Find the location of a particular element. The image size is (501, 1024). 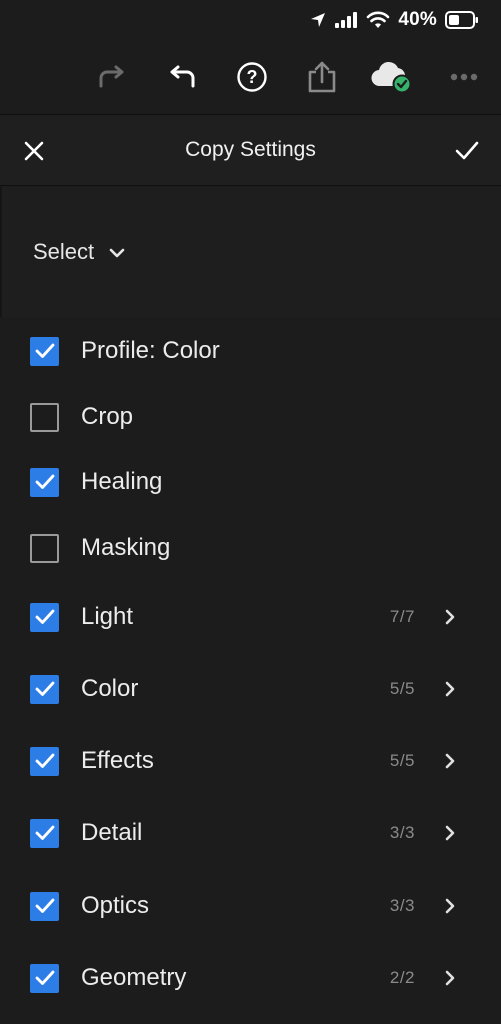

dialog-header: Copy Settings is located at coordinates (250, 150).